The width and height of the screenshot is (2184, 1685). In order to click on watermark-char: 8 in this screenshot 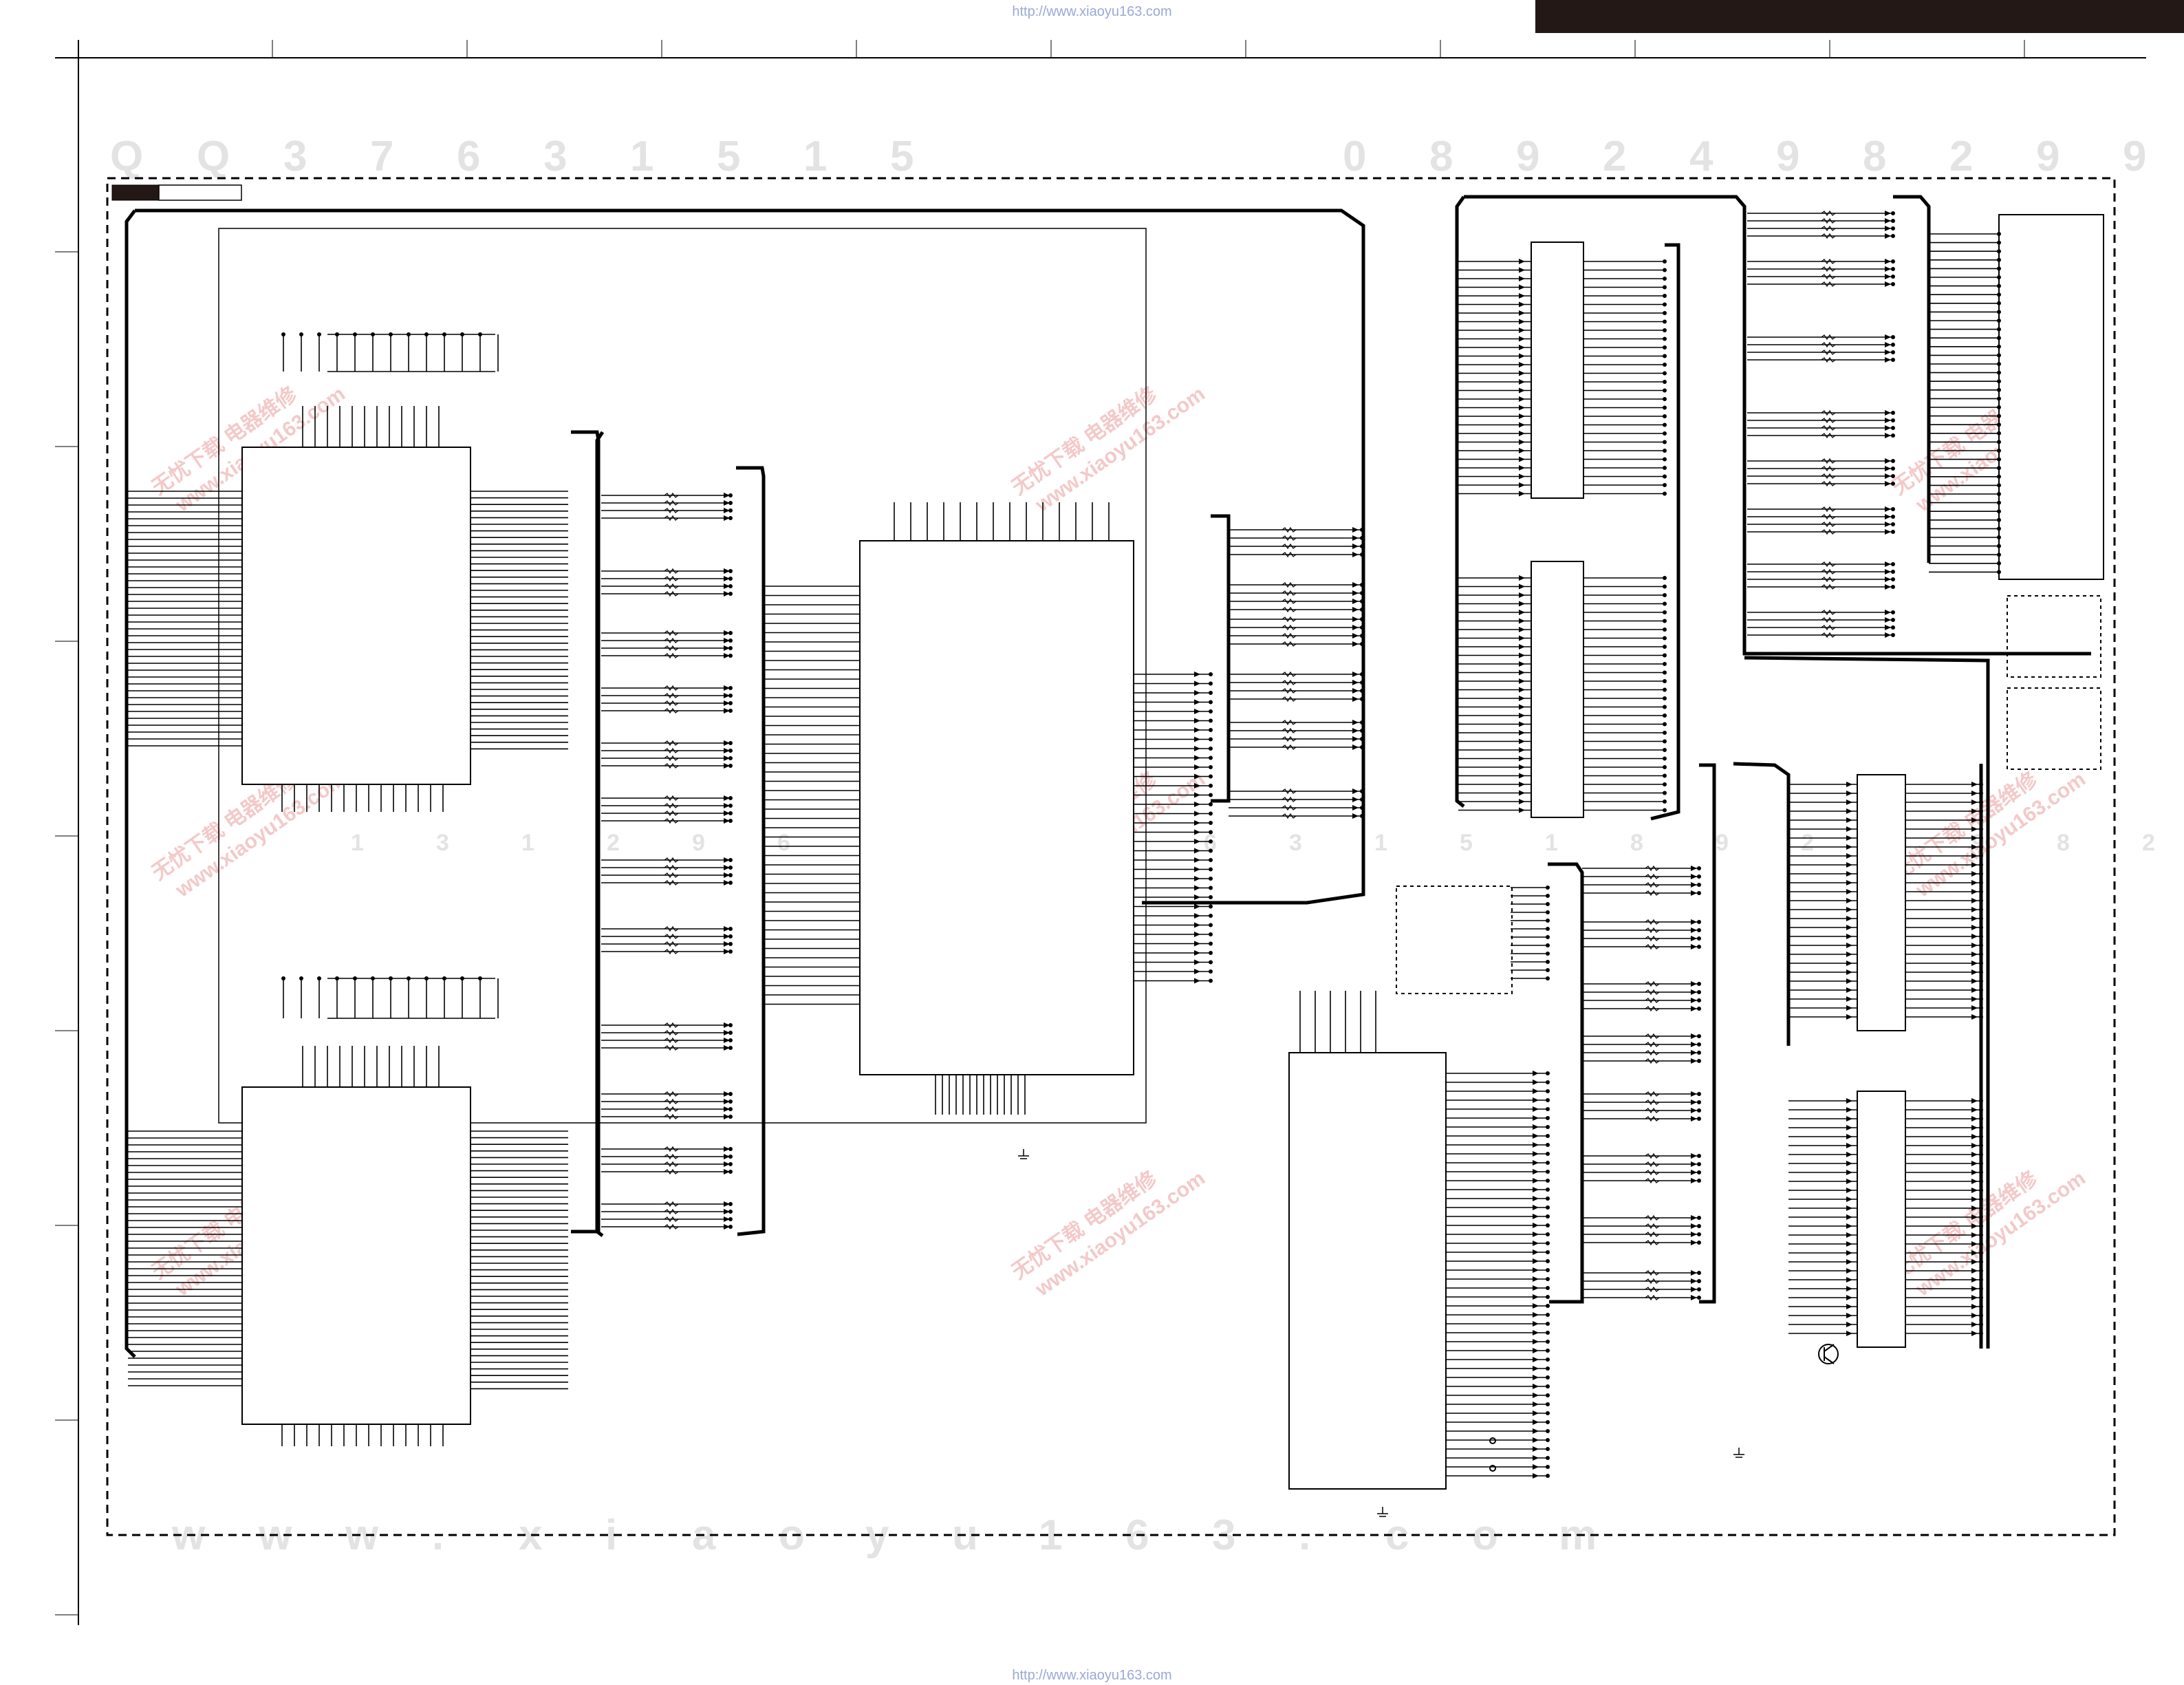, I will do `click(1636, 843)`.